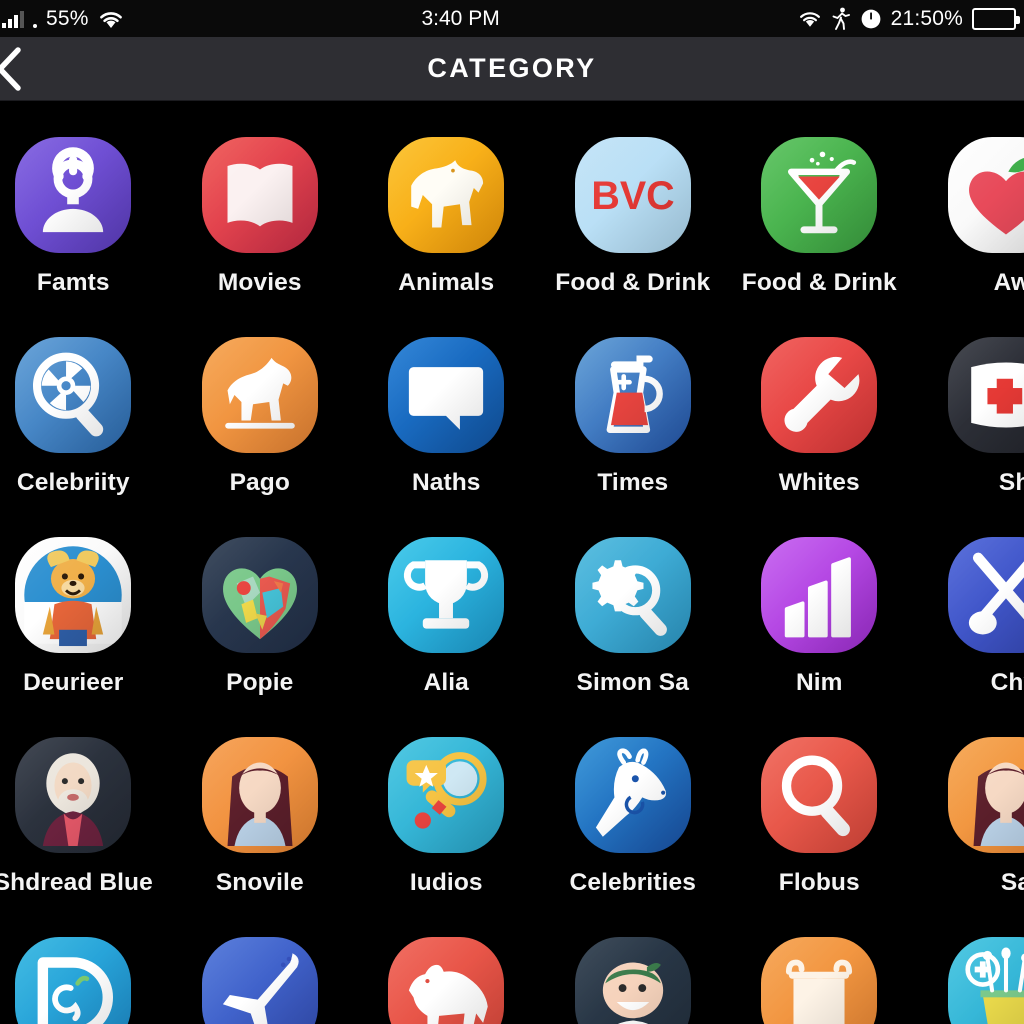 The image size is (1024, 1024). Describe the element at coordinates (985, 195) in the screenshot. I see `app-icon-awald` at that location.